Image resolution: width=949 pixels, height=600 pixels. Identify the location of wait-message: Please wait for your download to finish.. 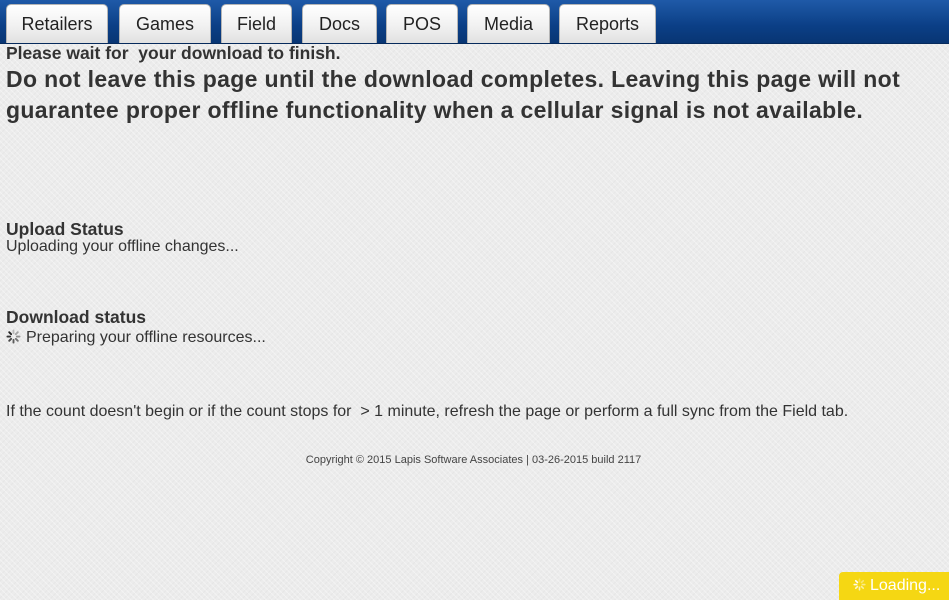
(173, 53).